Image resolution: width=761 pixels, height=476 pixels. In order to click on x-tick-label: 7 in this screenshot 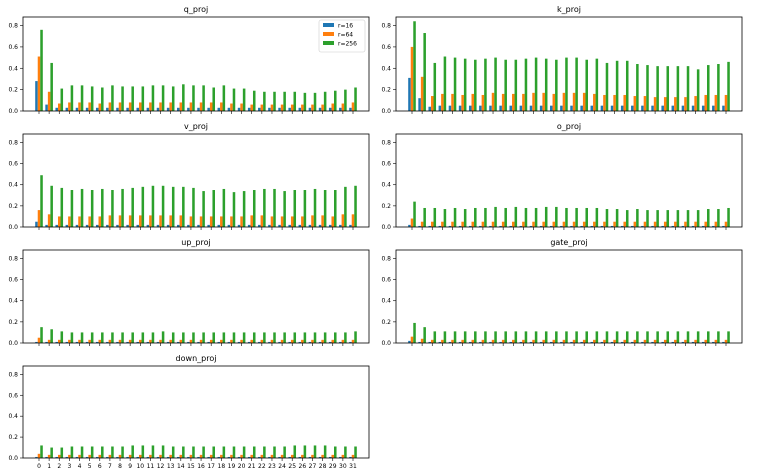, I will do `click(110, 466)`.